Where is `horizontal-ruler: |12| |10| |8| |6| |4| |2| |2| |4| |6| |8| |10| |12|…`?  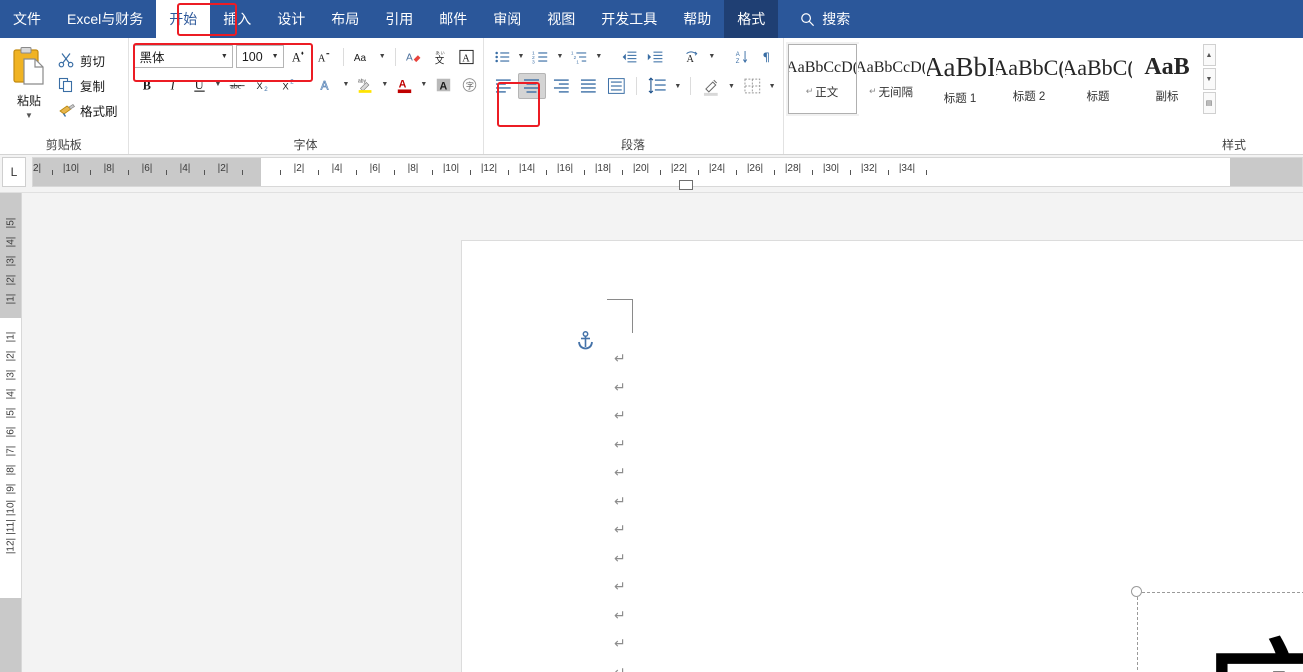
horizontal-ruler: |12| |10| |8| |6| |4| |2| |2| |4| |6| |8| |10| |12|… is located at coordinates (667, 172).